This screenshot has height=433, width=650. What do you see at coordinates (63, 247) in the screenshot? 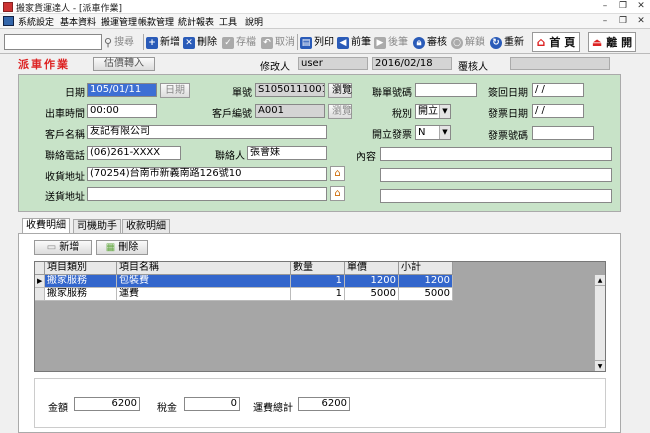
I see `detail-add-button: ▭ 新增` at bounding box center [63, 247].